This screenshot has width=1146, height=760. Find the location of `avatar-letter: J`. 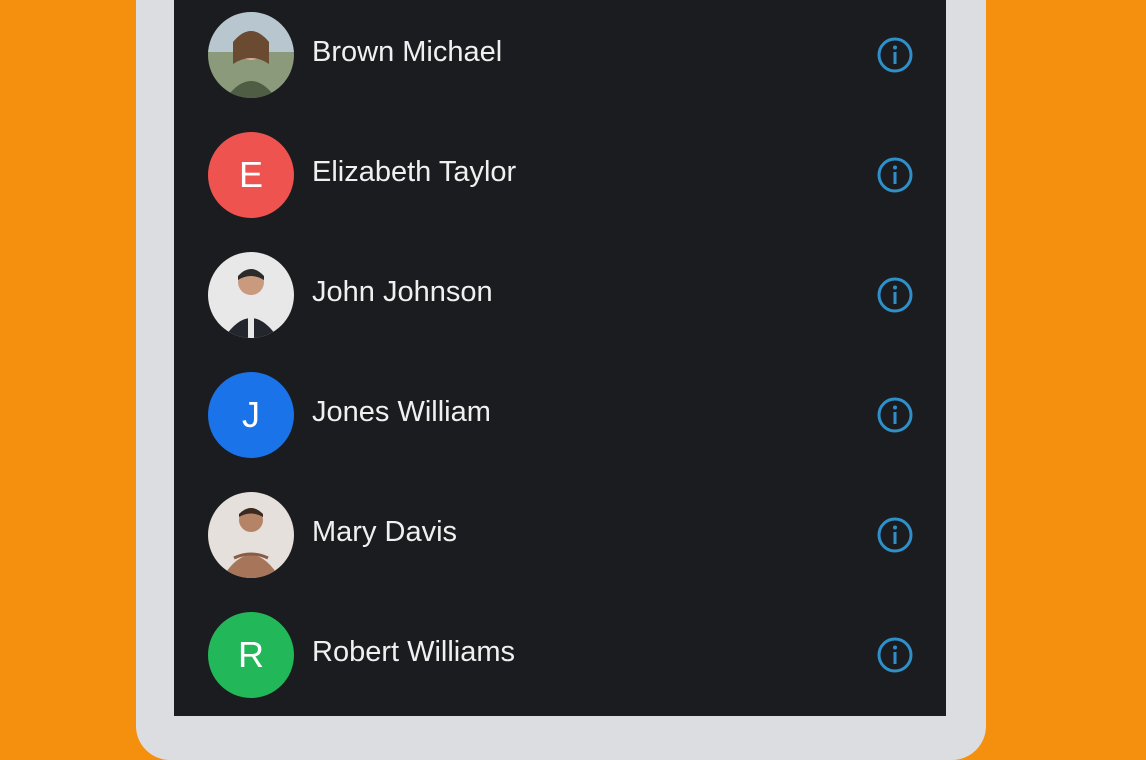

avatar-letter: J is located at coordinates (251, 414).